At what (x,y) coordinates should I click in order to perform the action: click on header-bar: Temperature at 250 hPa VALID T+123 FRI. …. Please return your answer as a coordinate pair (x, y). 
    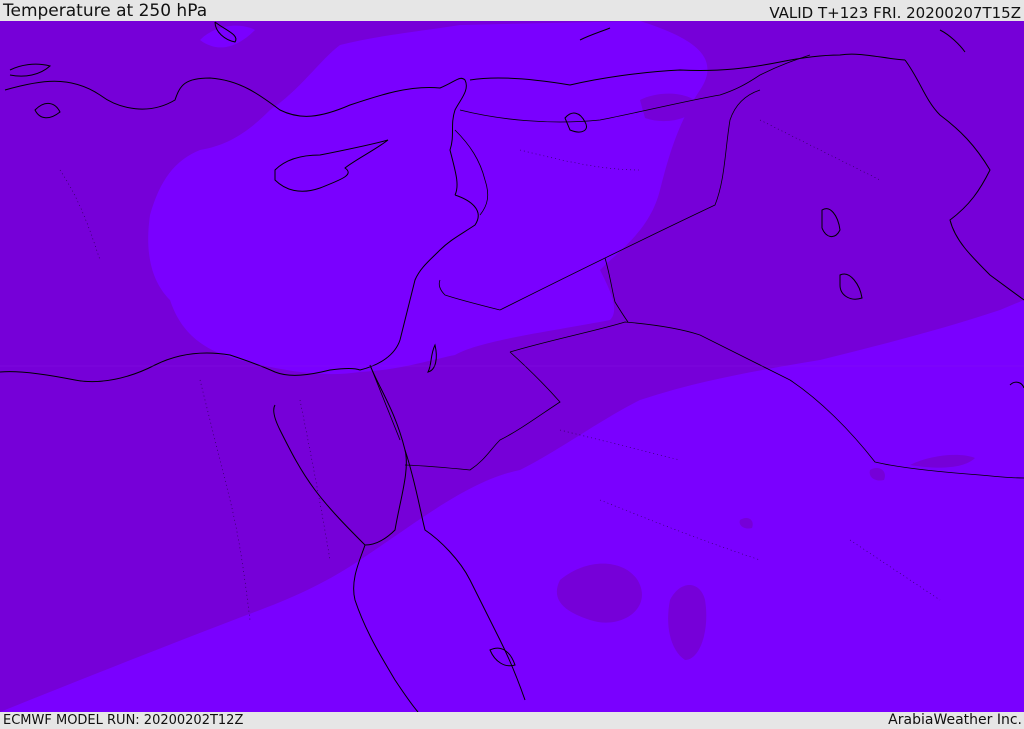
    Looking at the image, I should click on (512, 10).